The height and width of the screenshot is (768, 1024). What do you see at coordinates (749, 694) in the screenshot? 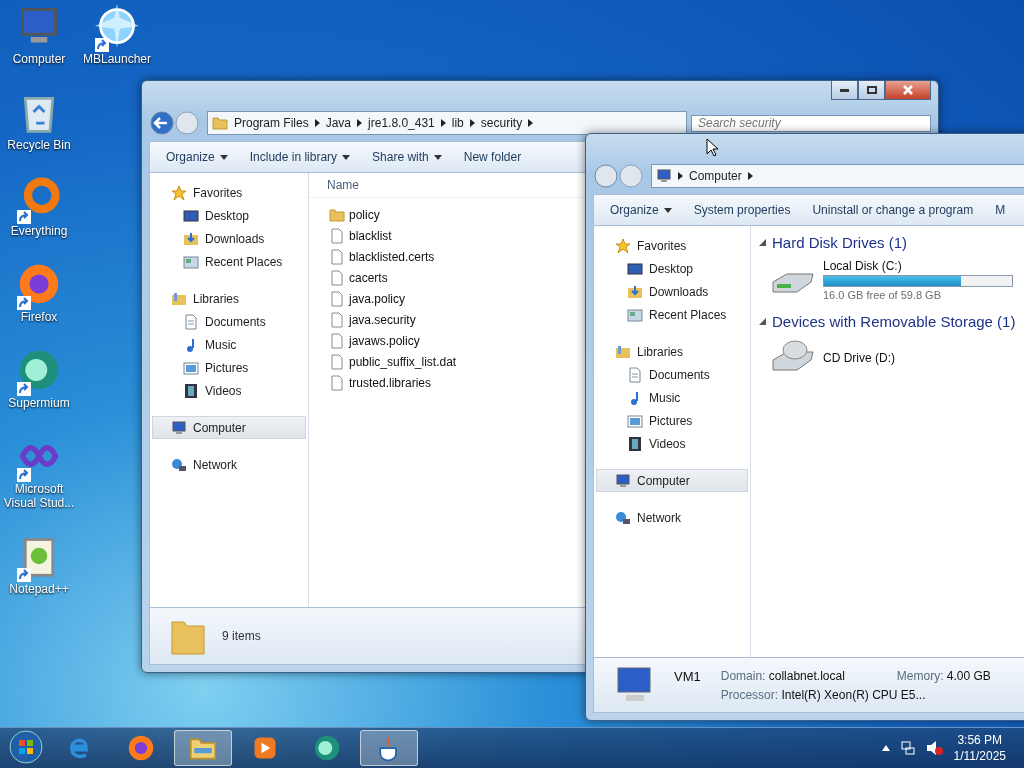
I see `detail-label: Processor:` at bounding box center [749, 694].